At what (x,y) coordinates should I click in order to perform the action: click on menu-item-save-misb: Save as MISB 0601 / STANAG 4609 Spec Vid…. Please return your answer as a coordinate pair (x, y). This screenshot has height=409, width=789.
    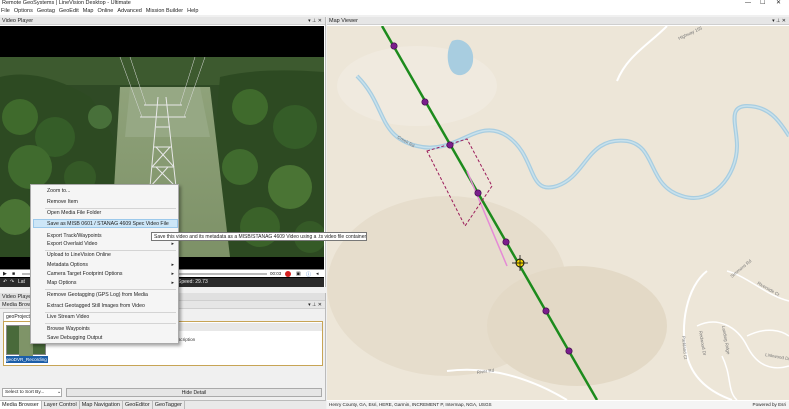
    Looking at the image, I should click on (108, 224).